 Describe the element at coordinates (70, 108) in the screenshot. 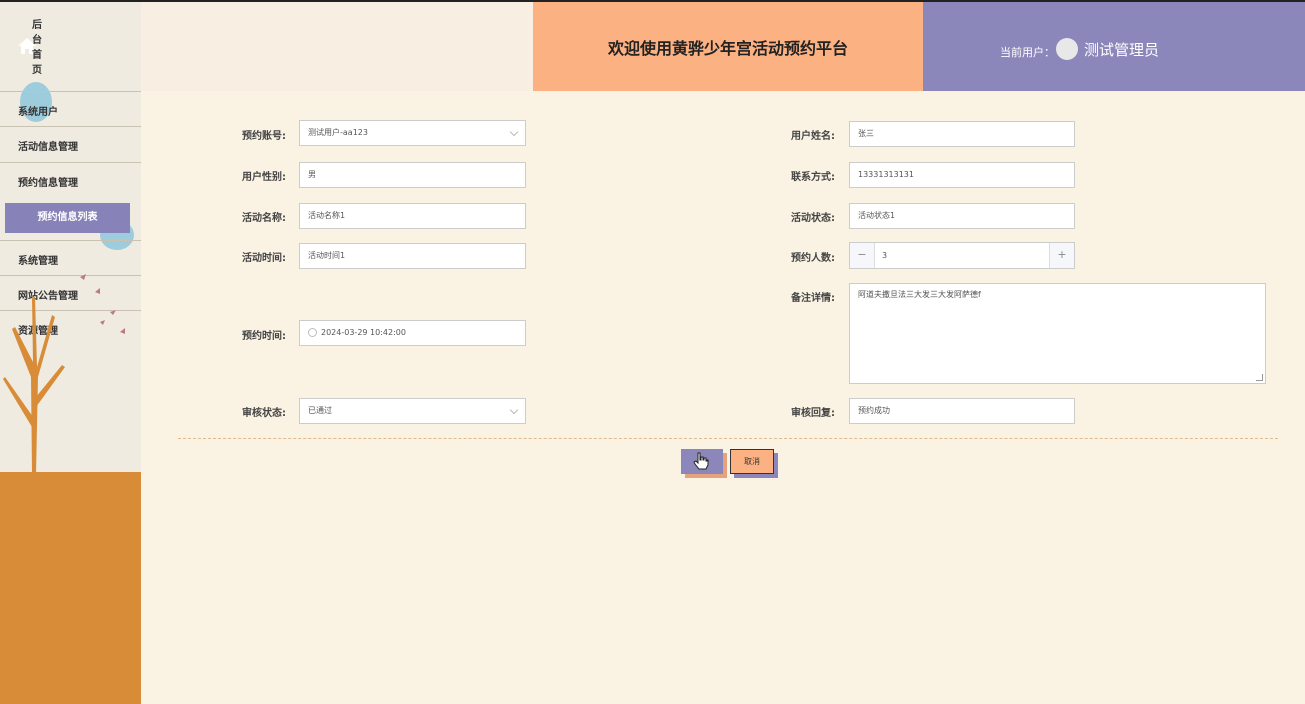

I see `sidebar-item-users: 系统用户` at that location.